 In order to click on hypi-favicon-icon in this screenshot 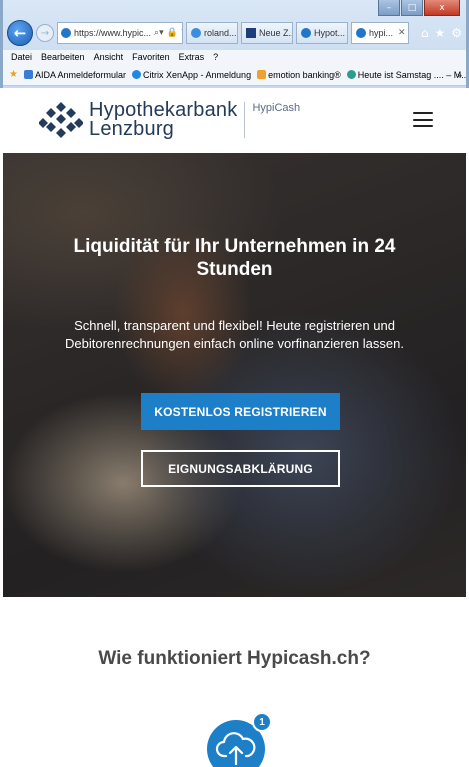, I will do `click(361, 33)`.